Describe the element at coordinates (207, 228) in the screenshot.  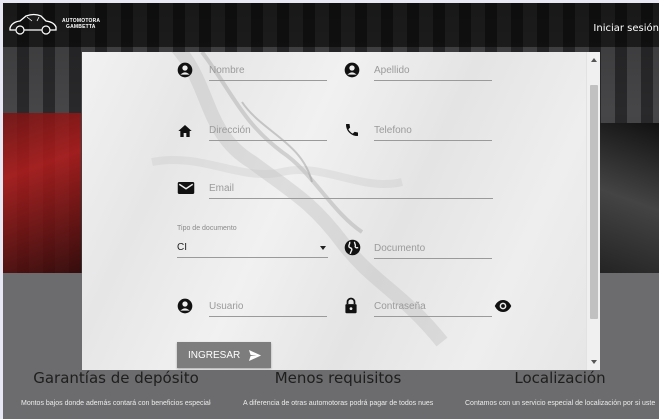
I see `doc-type-label: Tipo de documento` at that location.